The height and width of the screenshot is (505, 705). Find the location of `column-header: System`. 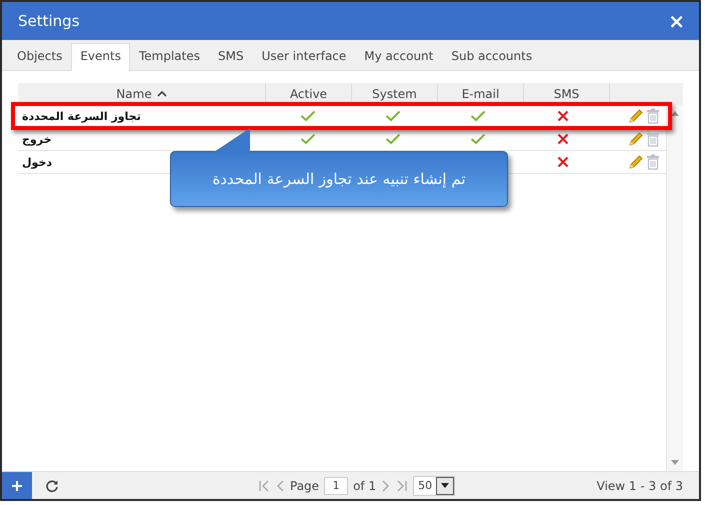

column-header: System is located at coordinates (395, 94).